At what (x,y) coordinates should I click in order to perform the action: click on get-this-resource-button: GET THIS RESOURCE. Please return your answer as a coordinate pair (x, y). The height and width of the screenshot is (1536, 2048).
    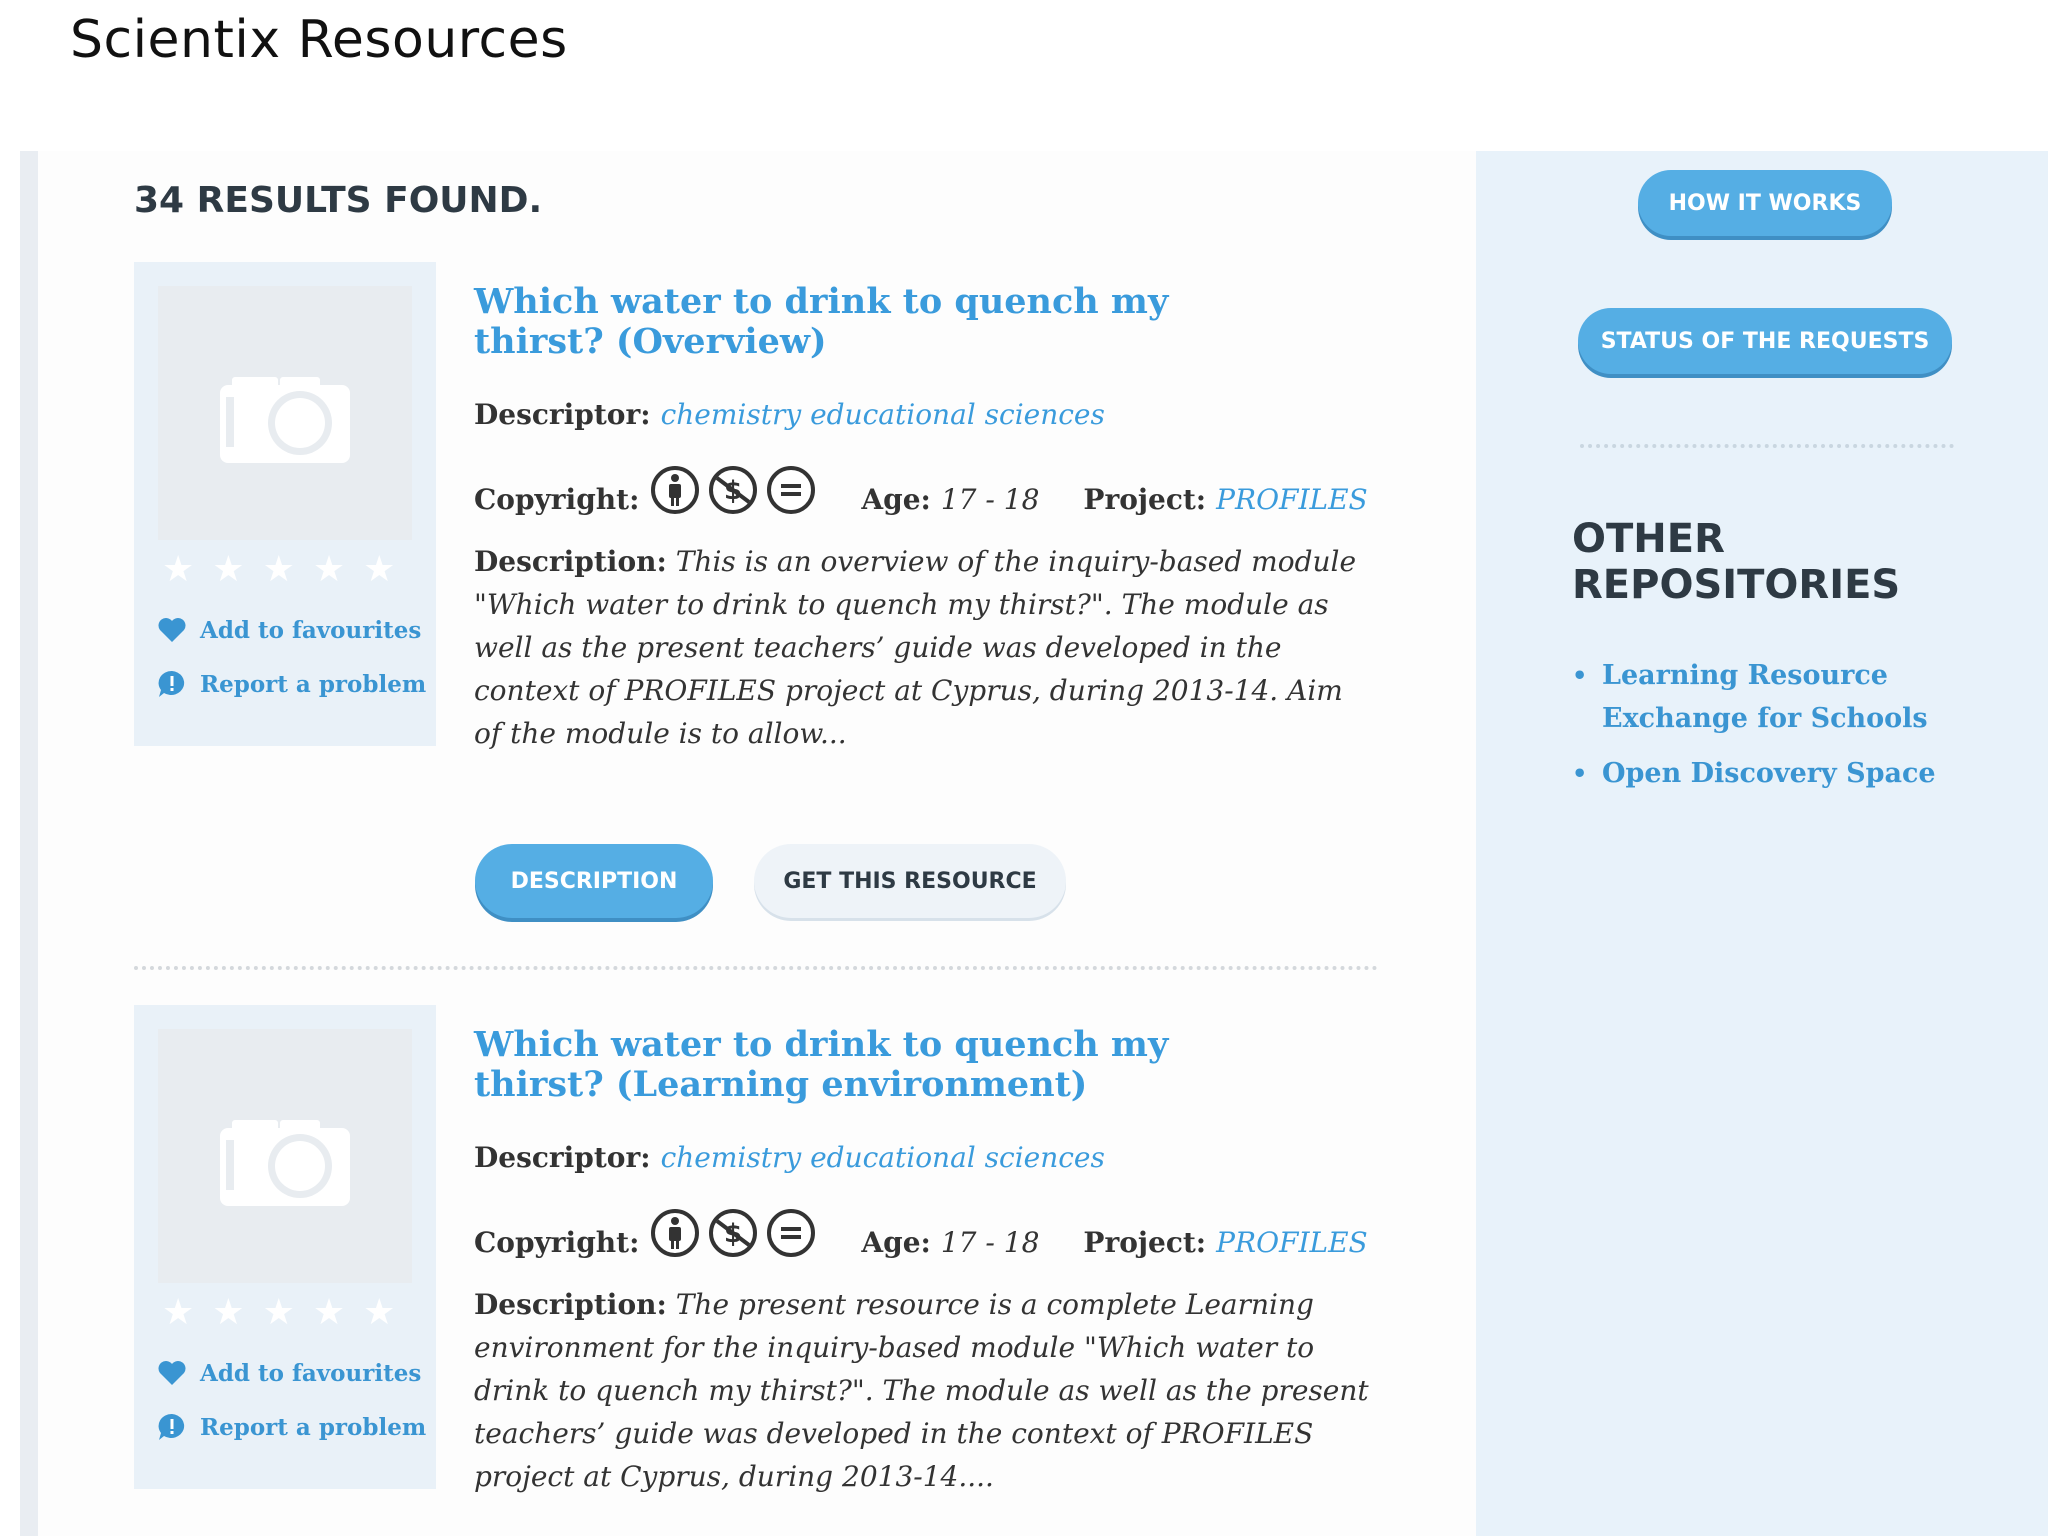
    Looking at the image, I should click on (910, 881).